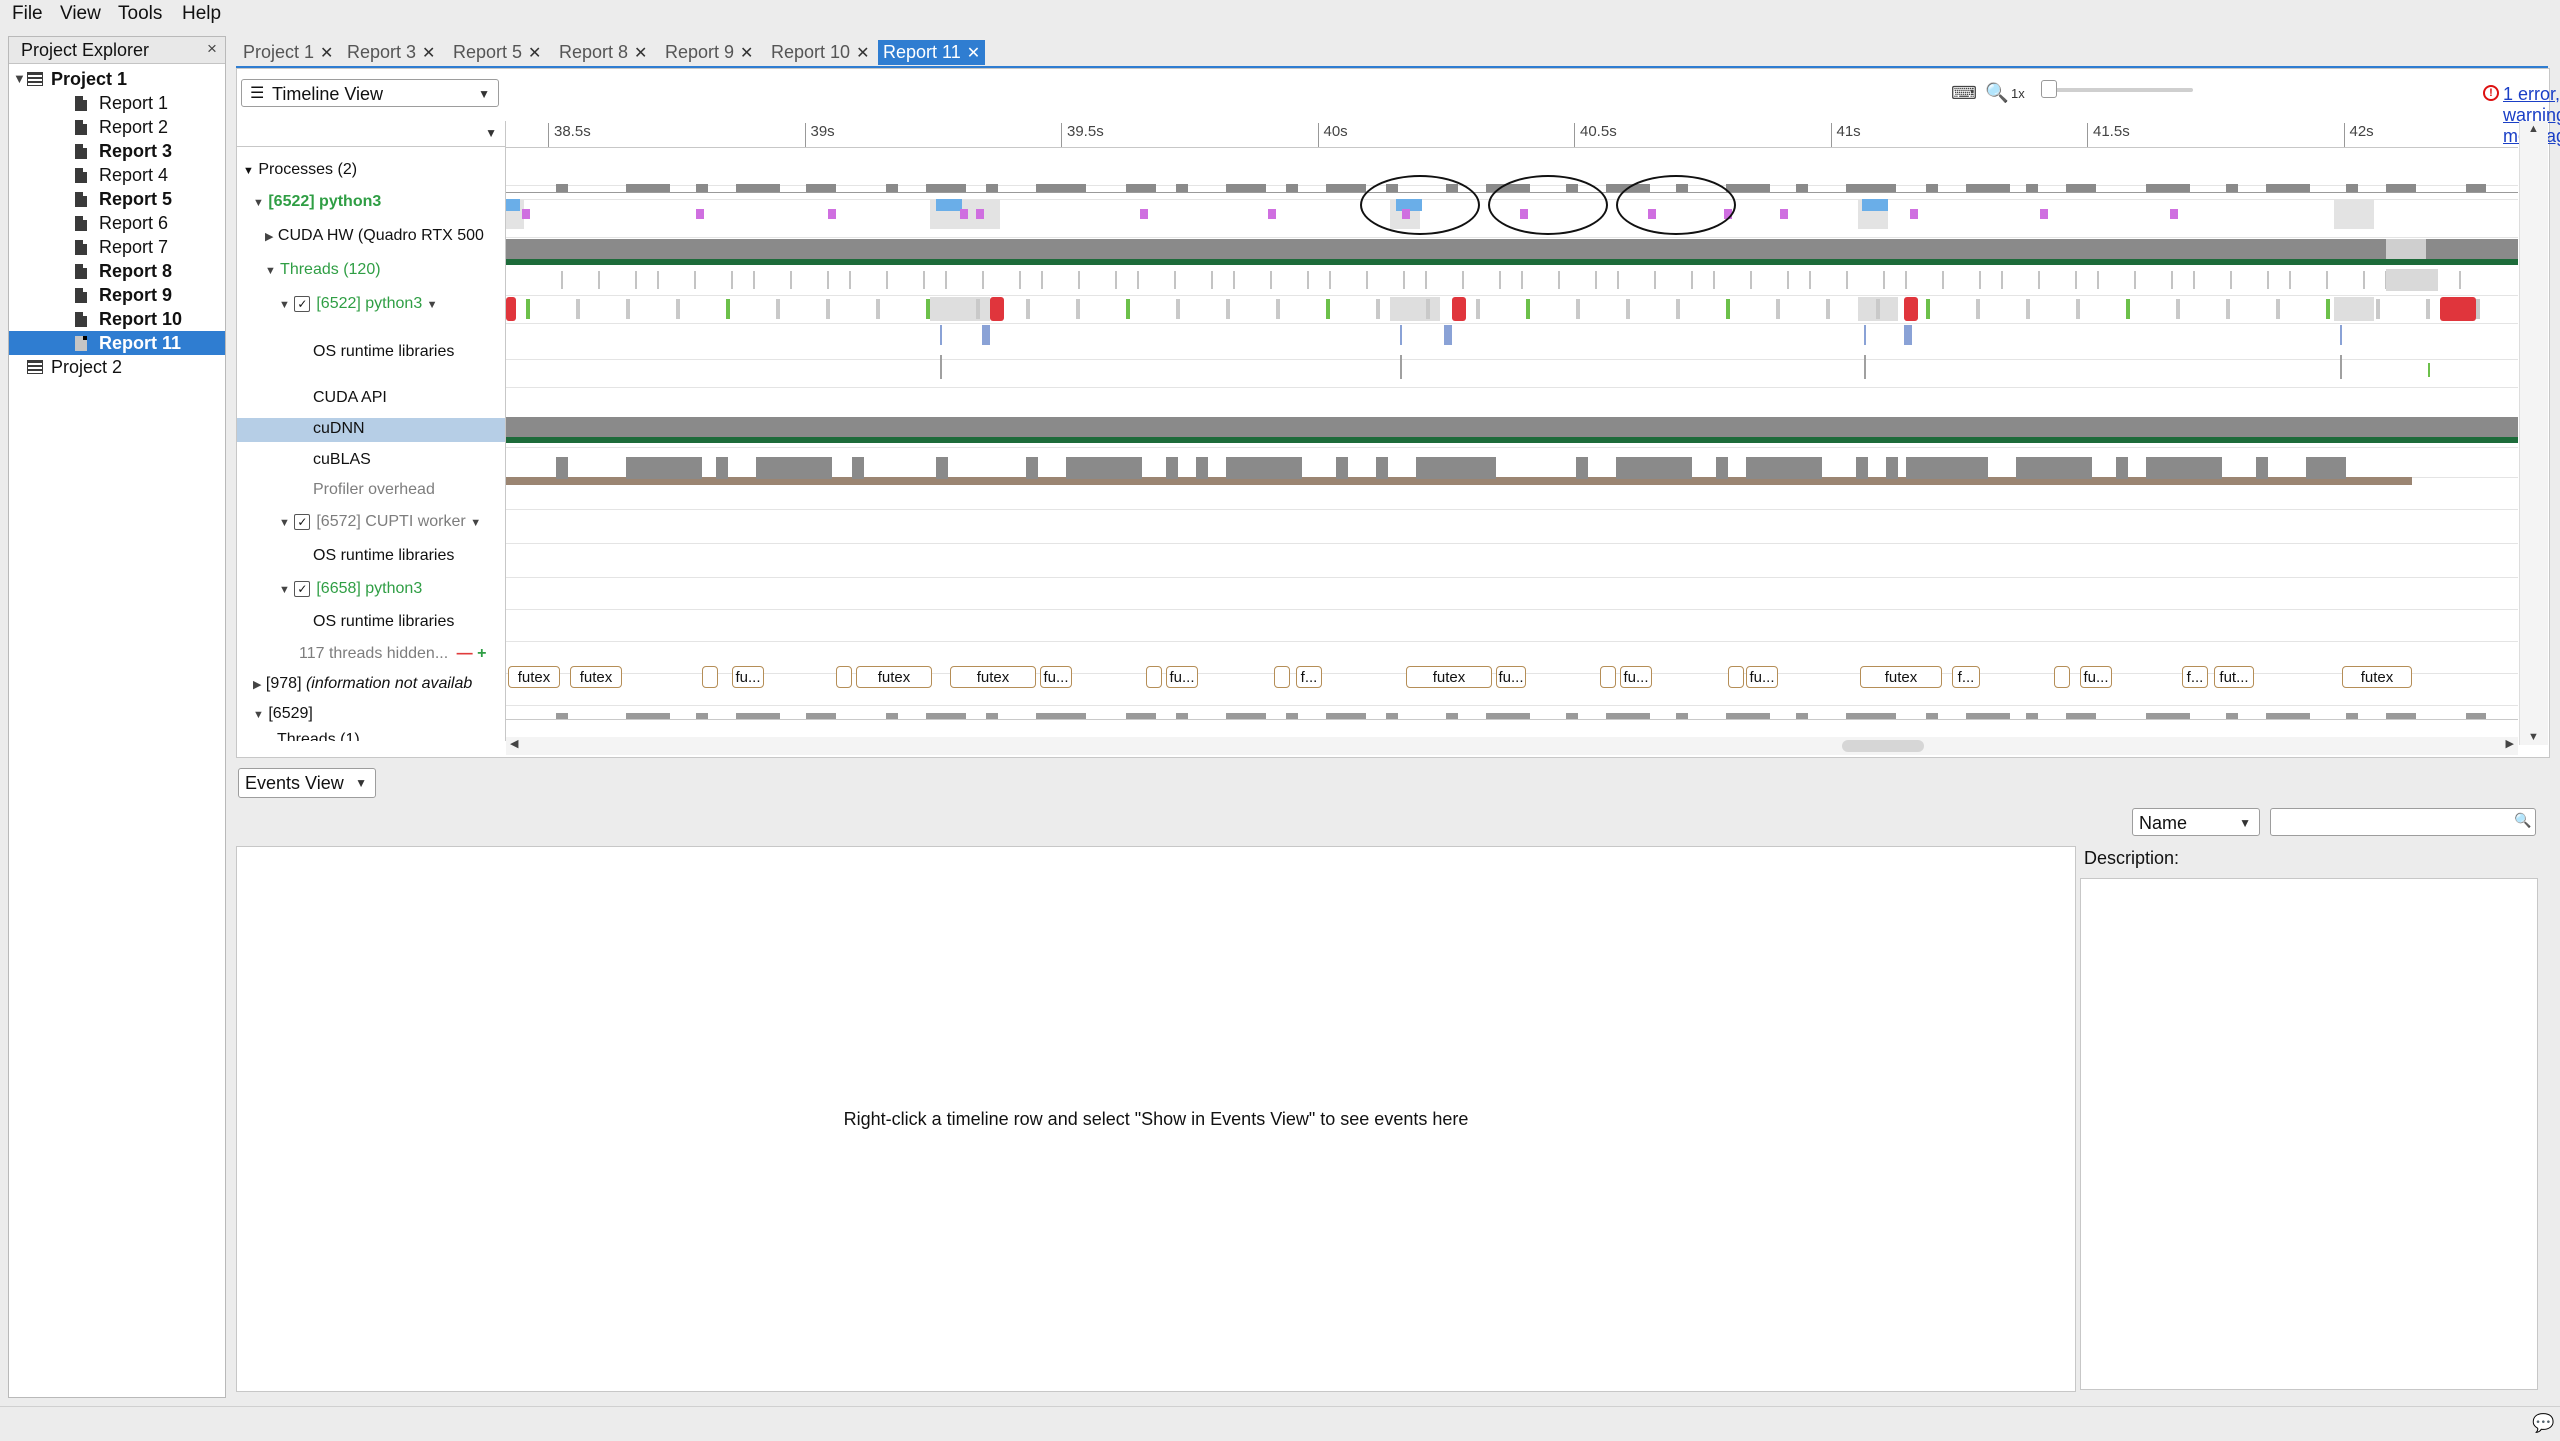 This screenshot has height=1441, width=2560. What do you see at coordinates (371, 430) in the screenshot?
I see `row-cudnn: cuDNN` at bounding box center [371, 430].